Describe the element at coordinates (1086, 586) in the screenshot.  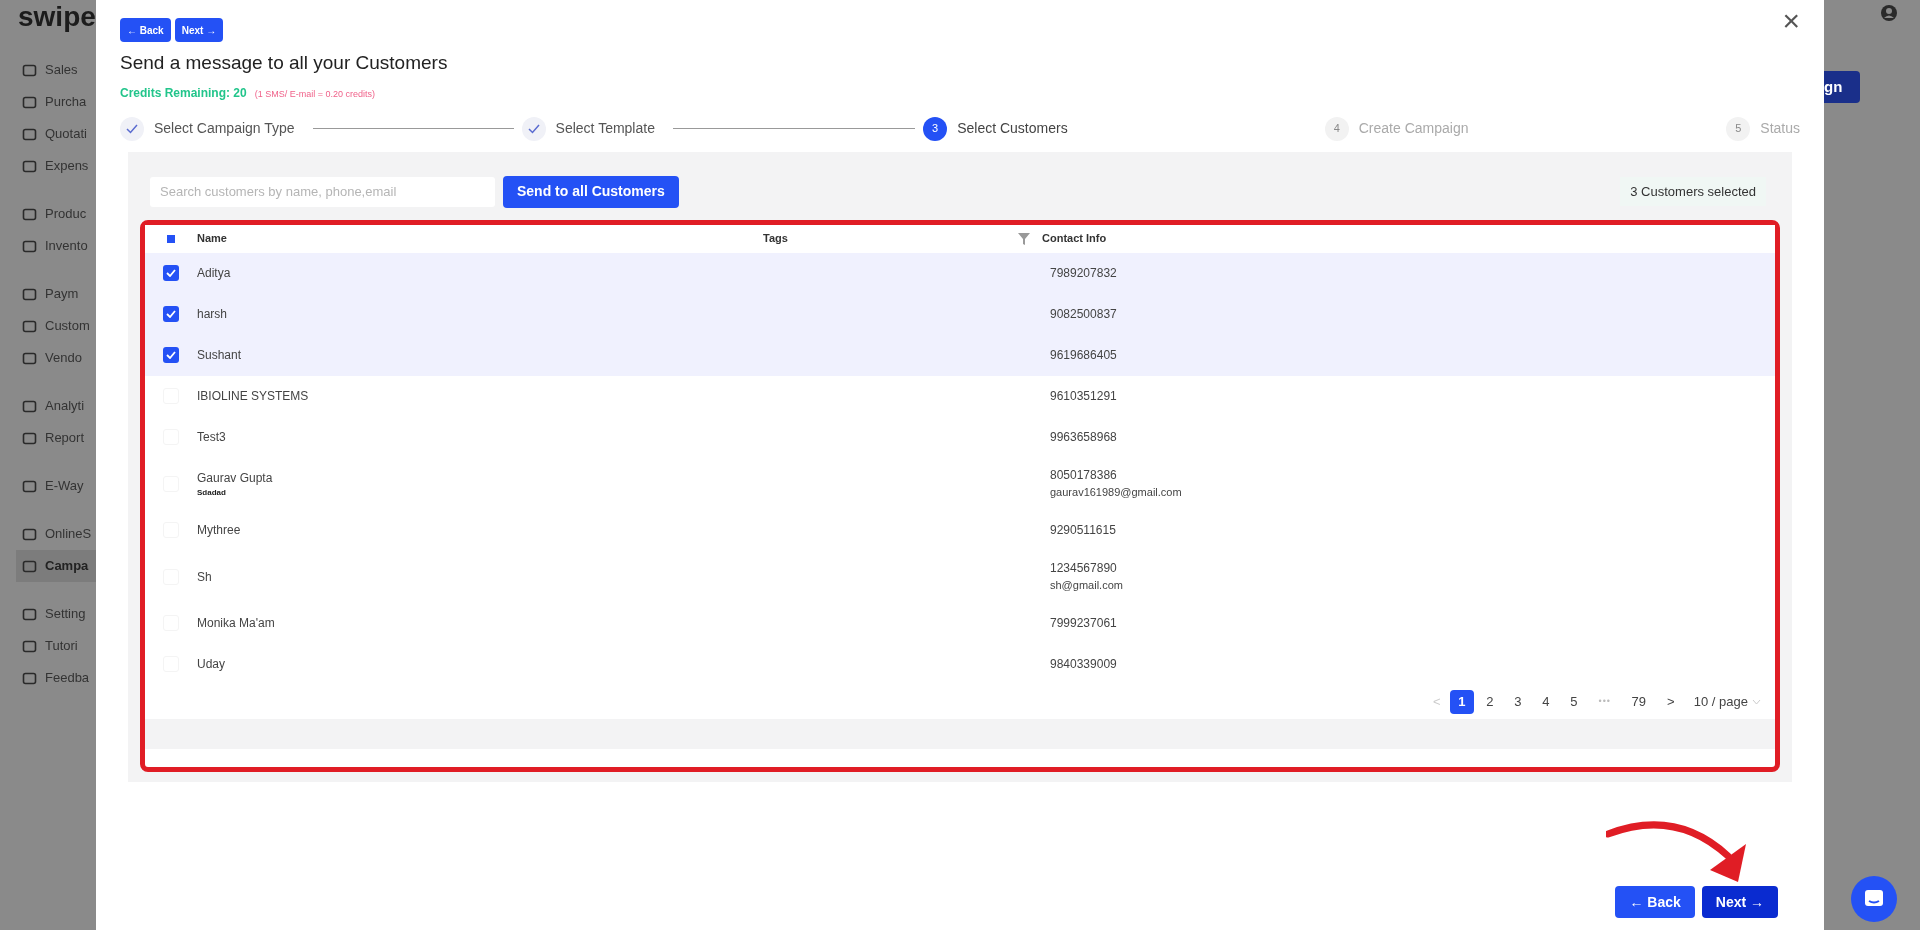
I see `email-text: sh@gmail.com` at that location.